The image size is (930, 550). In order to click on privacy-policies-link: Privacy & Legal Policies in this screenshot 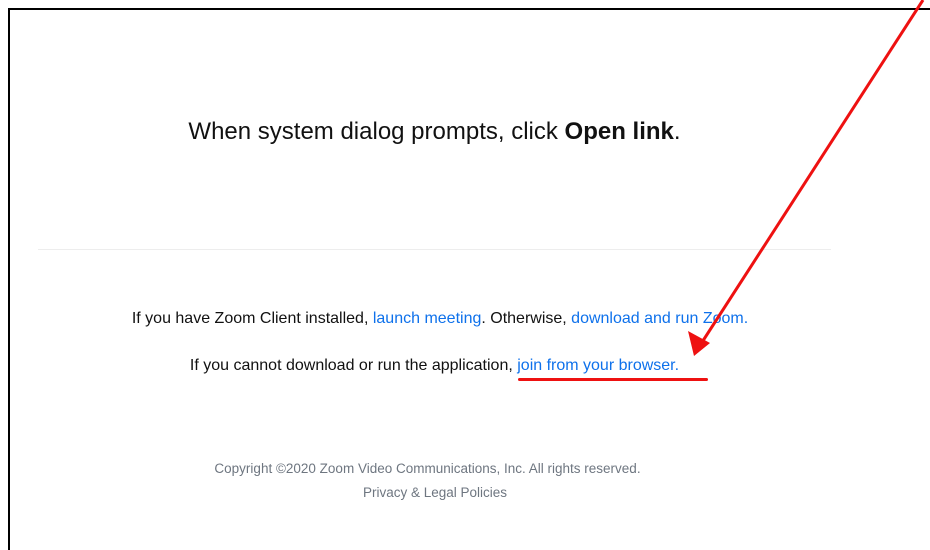, I will do `click(435, 492)`.